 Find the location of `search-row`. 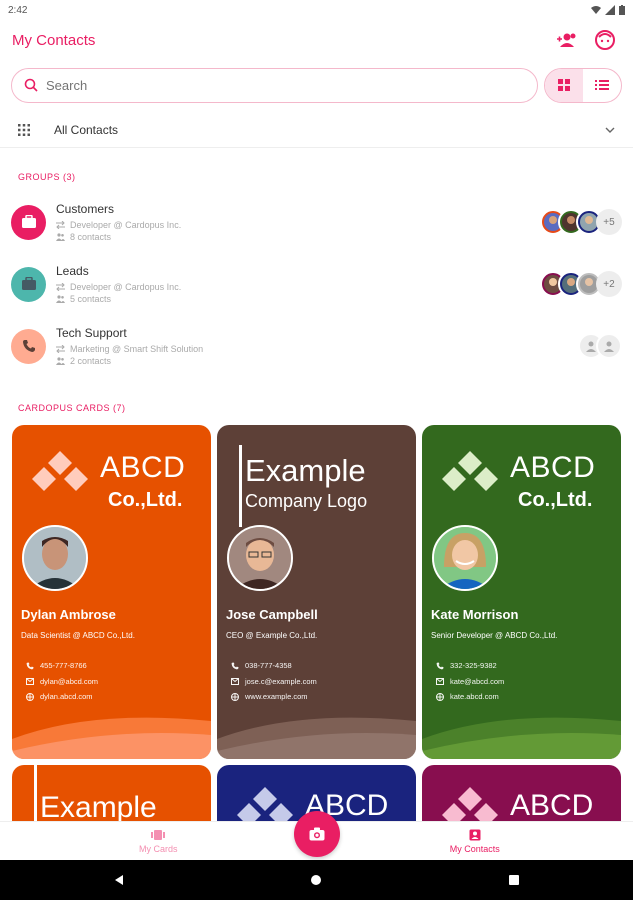

search-row is located at coordinates (317, 85).